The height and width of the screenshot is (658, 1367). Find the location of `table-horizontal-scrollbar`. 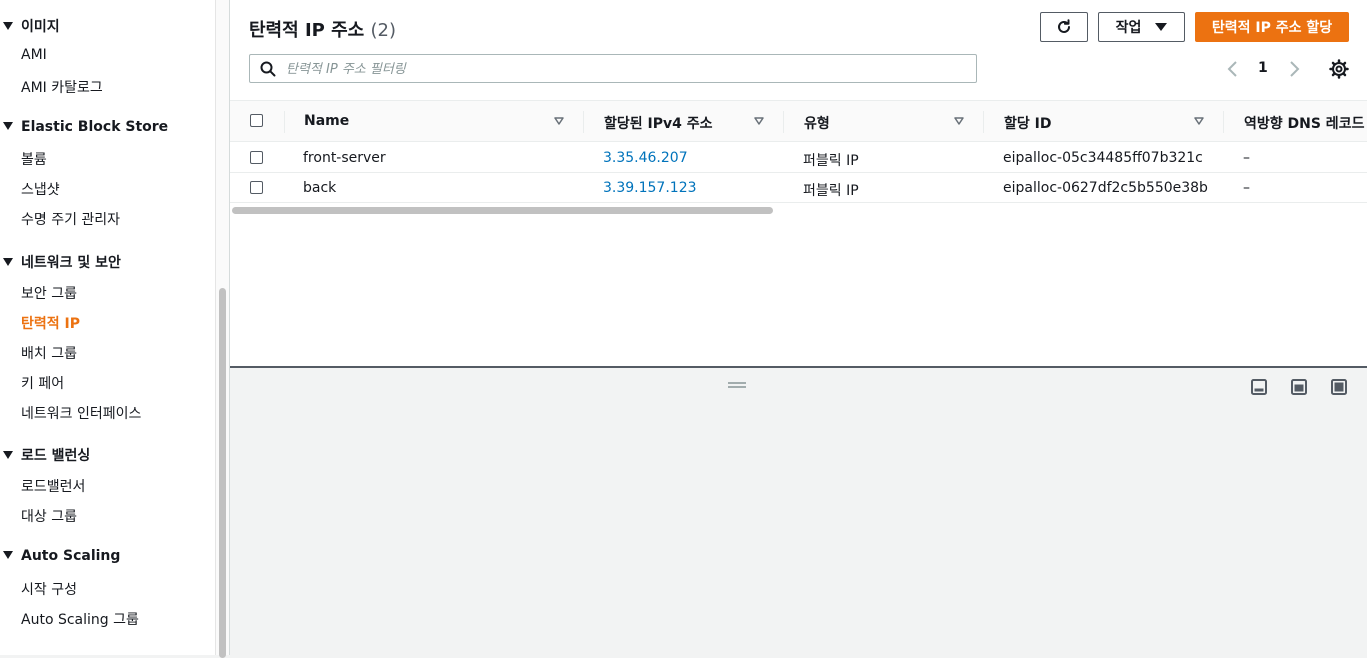

table-horizontal-scrollbar is located at coordinates (798, 210).